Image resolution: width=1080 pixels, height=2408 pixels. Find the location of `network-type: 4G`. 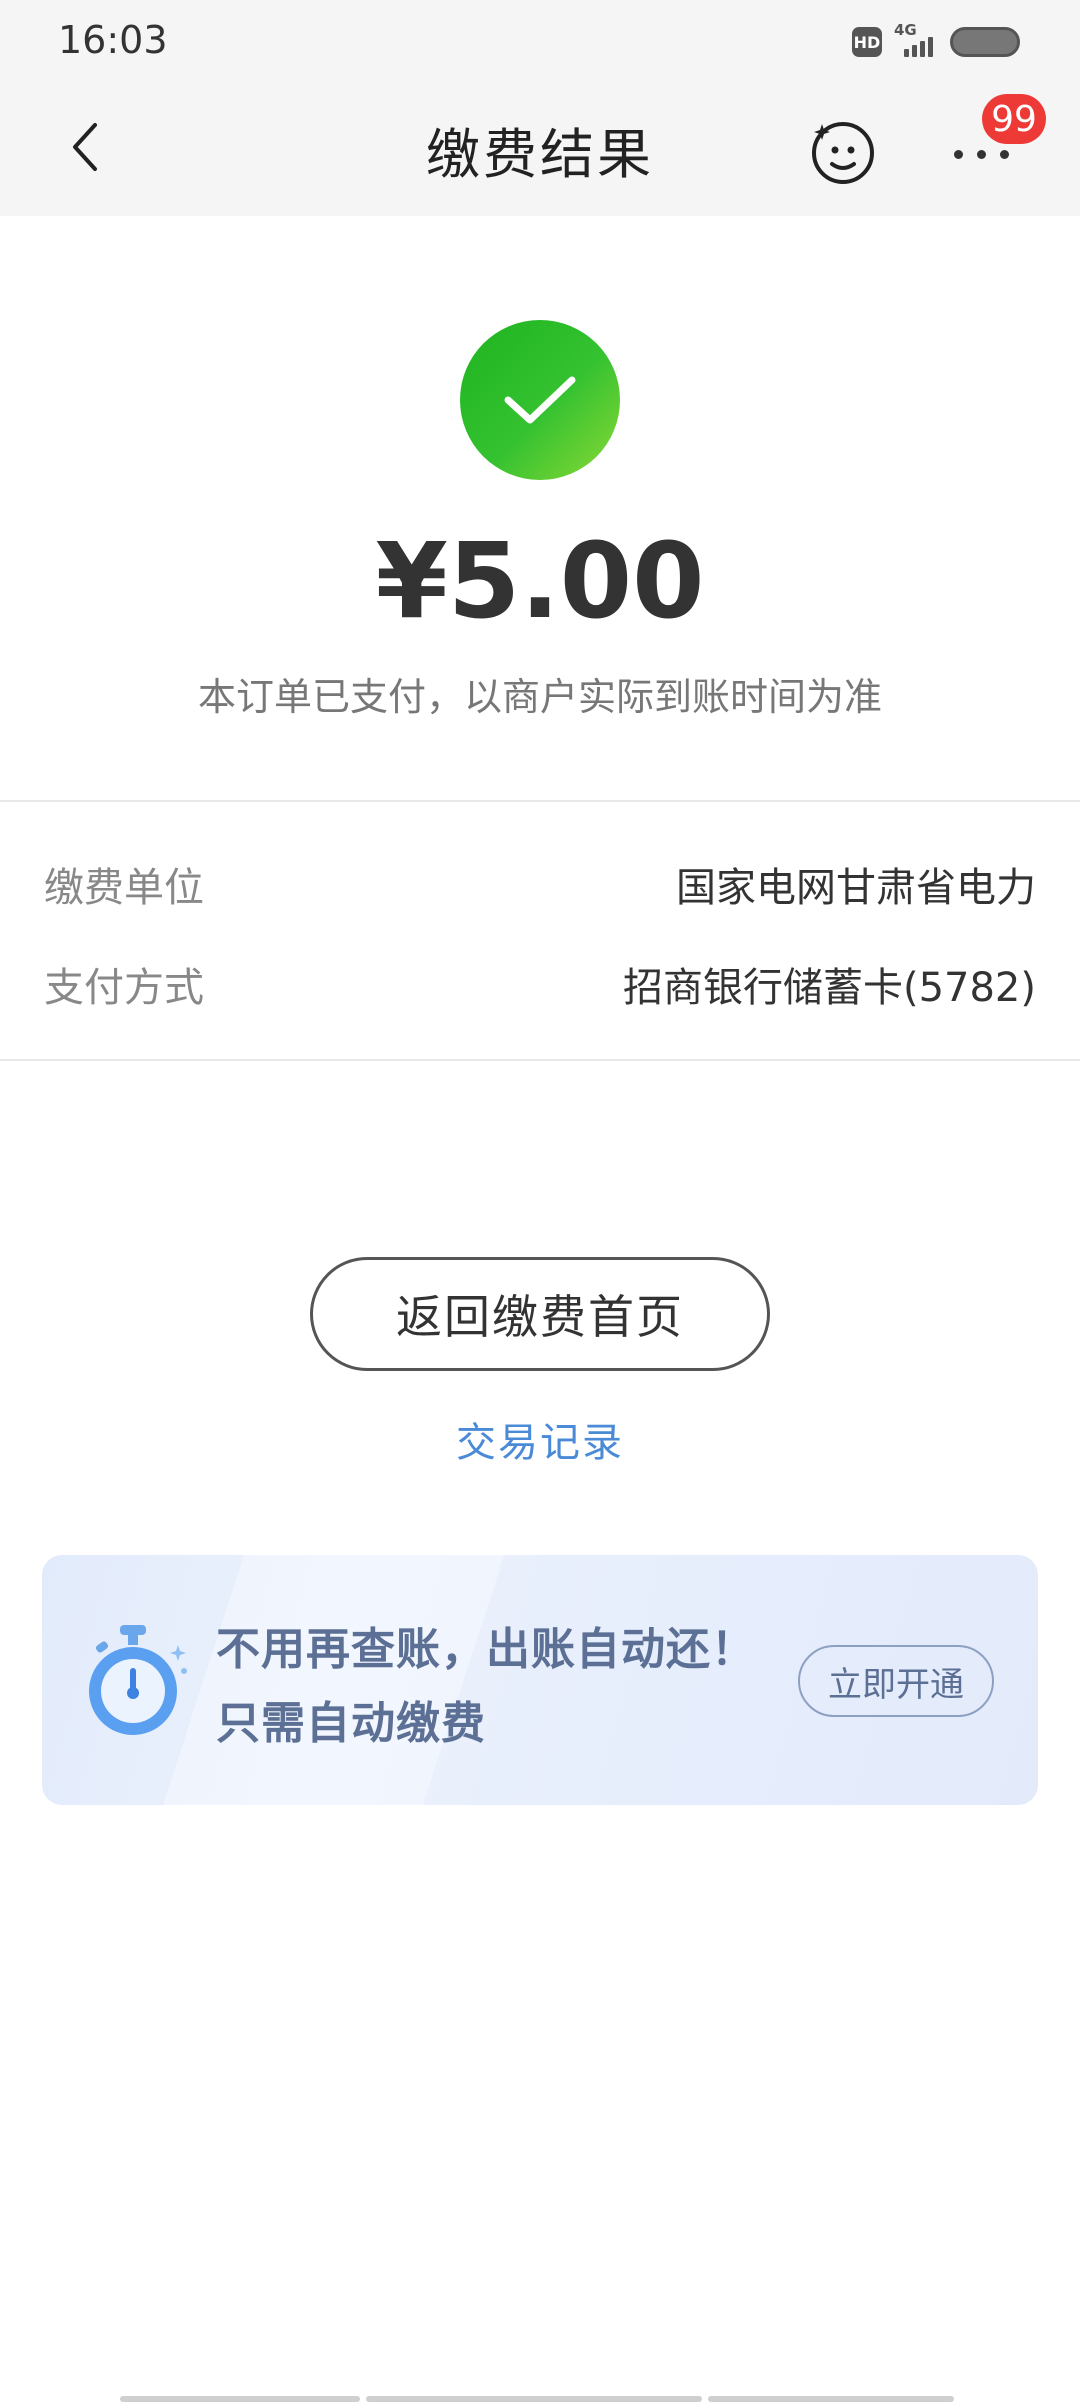

network-type: 4G is located at coordinates (905, 30).